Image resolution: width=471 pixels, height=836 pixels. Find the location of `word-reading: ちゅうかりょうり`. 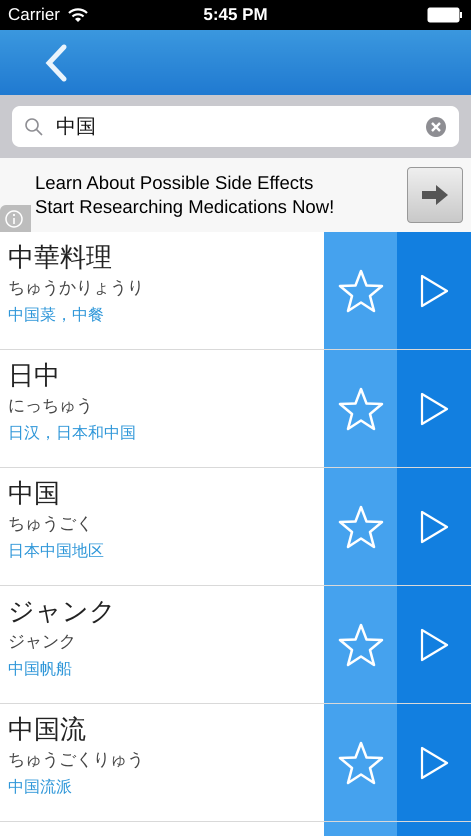

word-reading: ちゅうかりょうり is located at coordinates (76, 288).